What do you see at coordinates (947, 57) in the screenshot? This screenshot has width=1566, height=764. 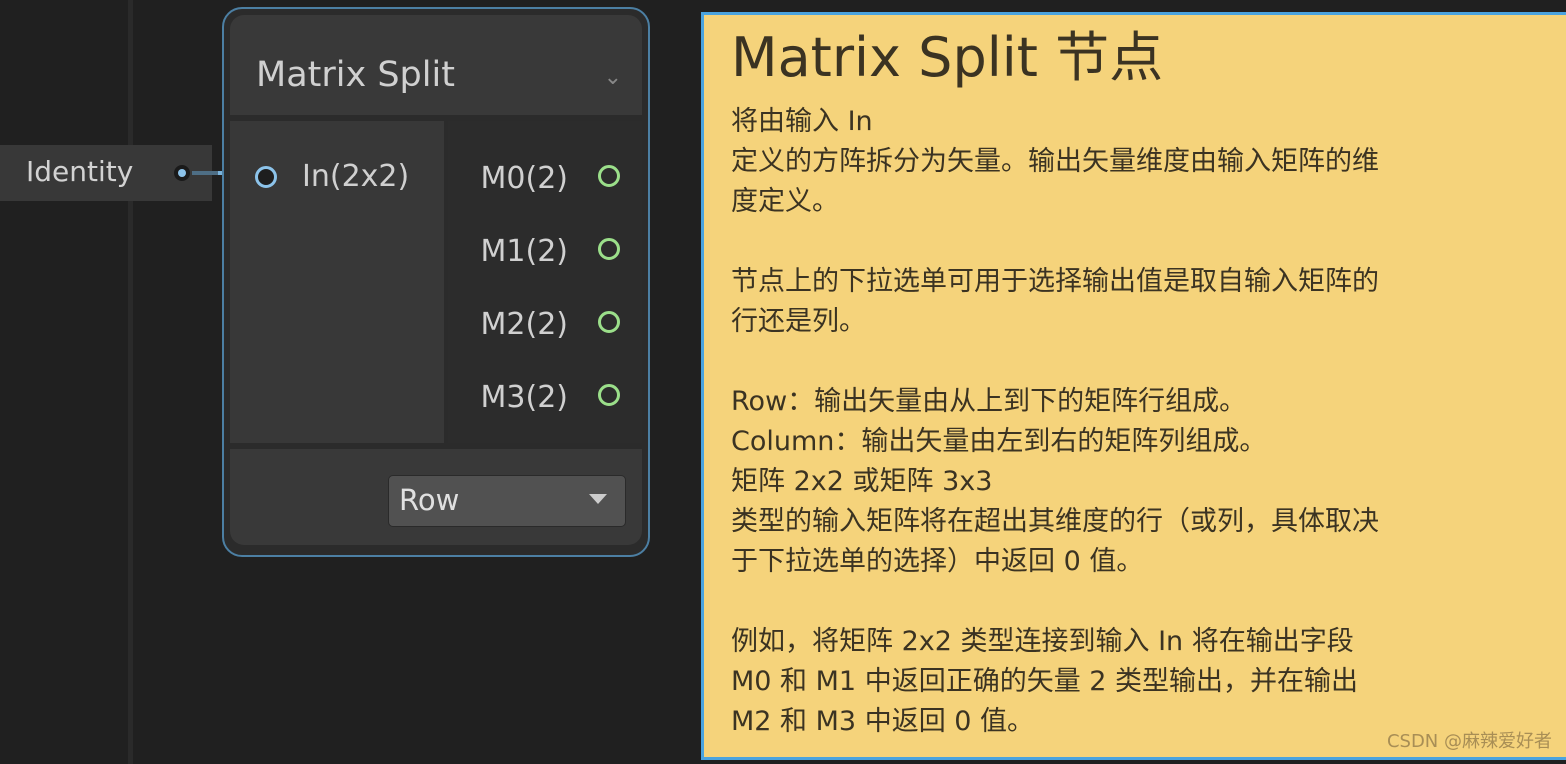 I see `tooltip-title: Matrix Split 节点` at bounding box center [947, 57].